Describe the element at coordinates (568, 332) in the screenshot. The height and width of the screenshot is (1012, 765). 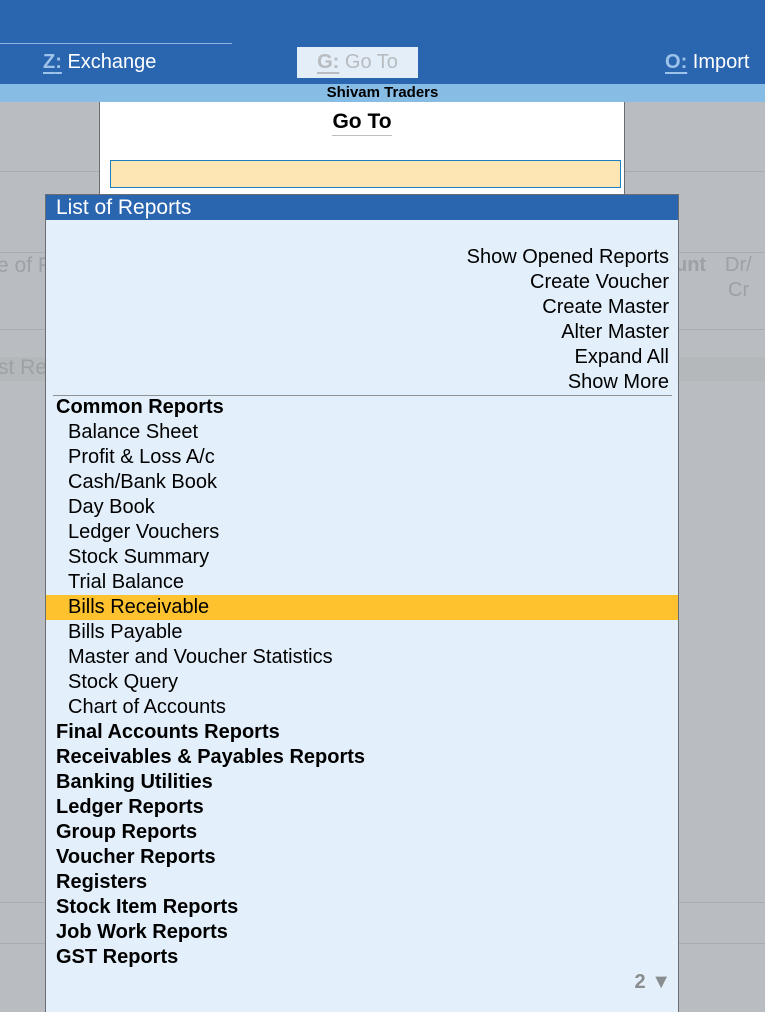
I see `alter-master-button: Alter Master` at that location.